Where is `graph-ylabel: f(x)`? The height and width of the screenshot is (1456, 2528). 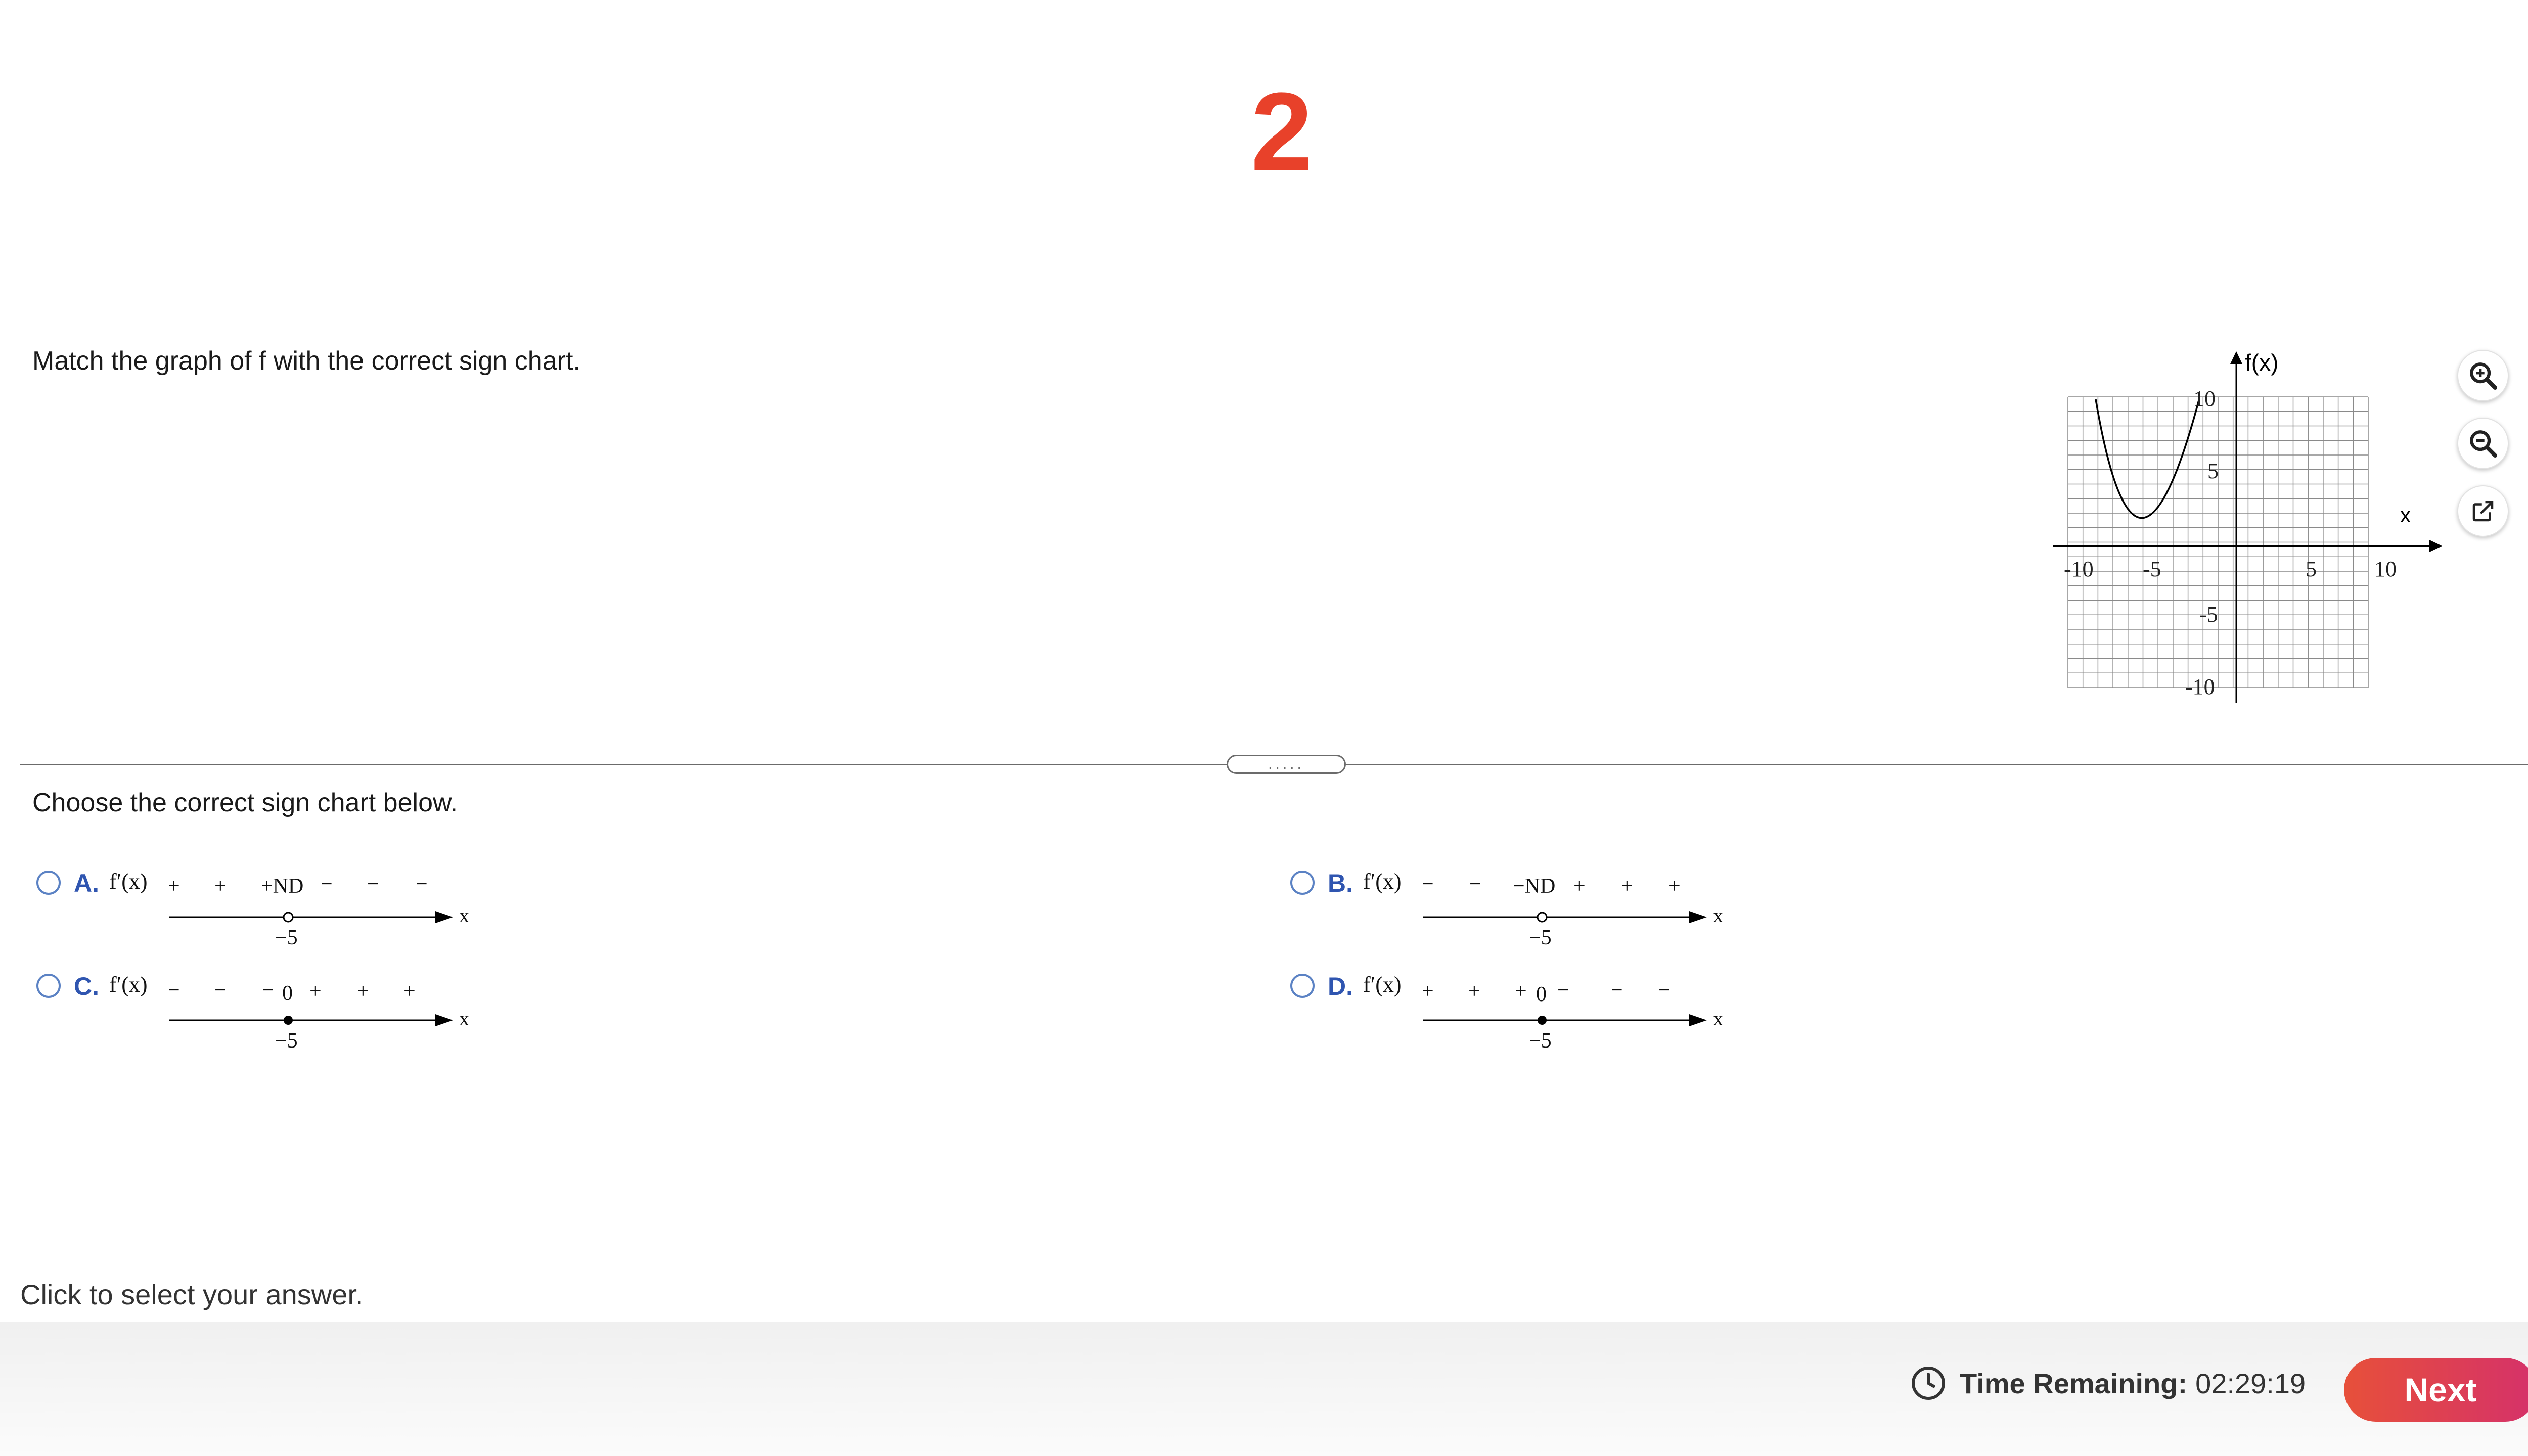 graph-ylabel: f(x) is located at coordinates (2262, 362).